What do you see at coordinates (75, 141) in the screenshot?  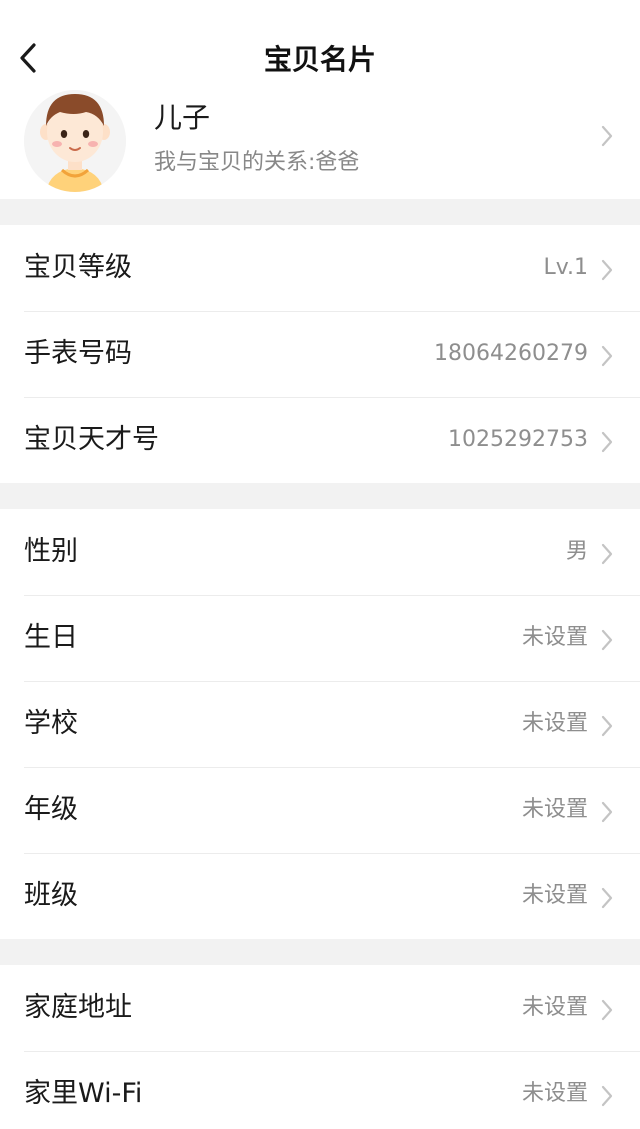 I see `boy-avatar-icon` at bounding box center [75, 141].